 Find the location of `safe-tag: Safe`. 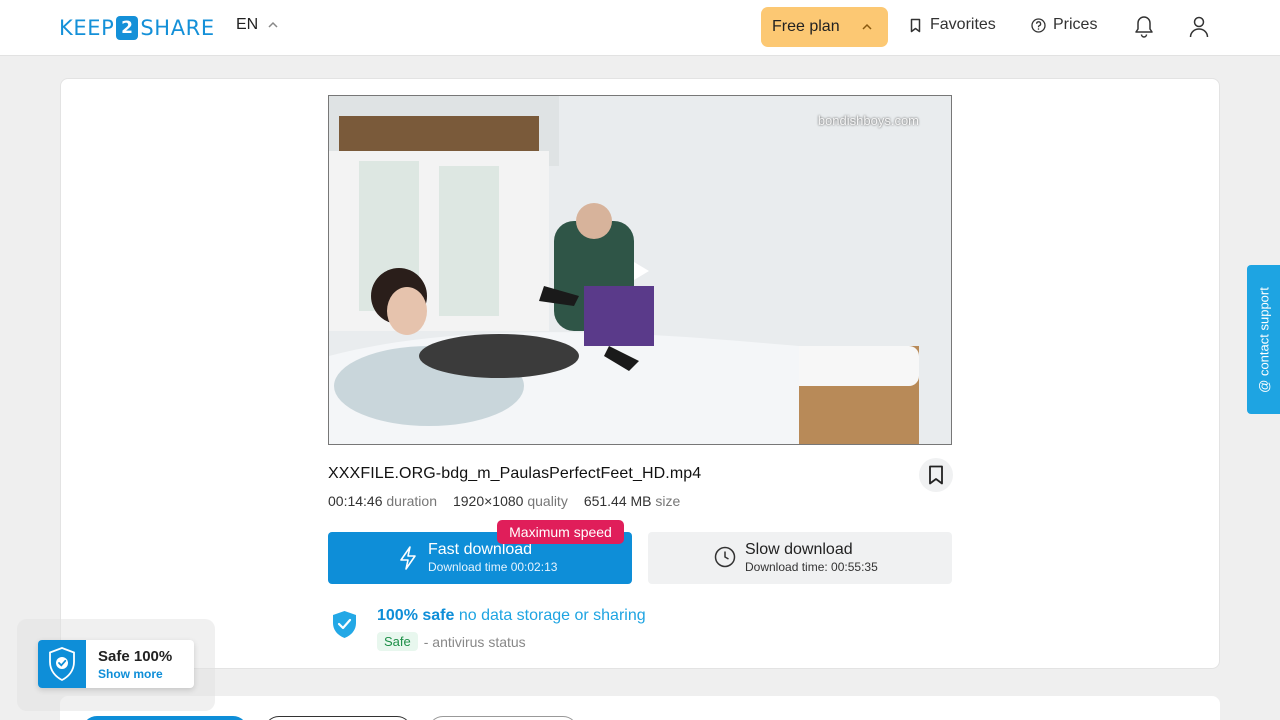

safe-tag: Safe is located at coordinates (397, 641).